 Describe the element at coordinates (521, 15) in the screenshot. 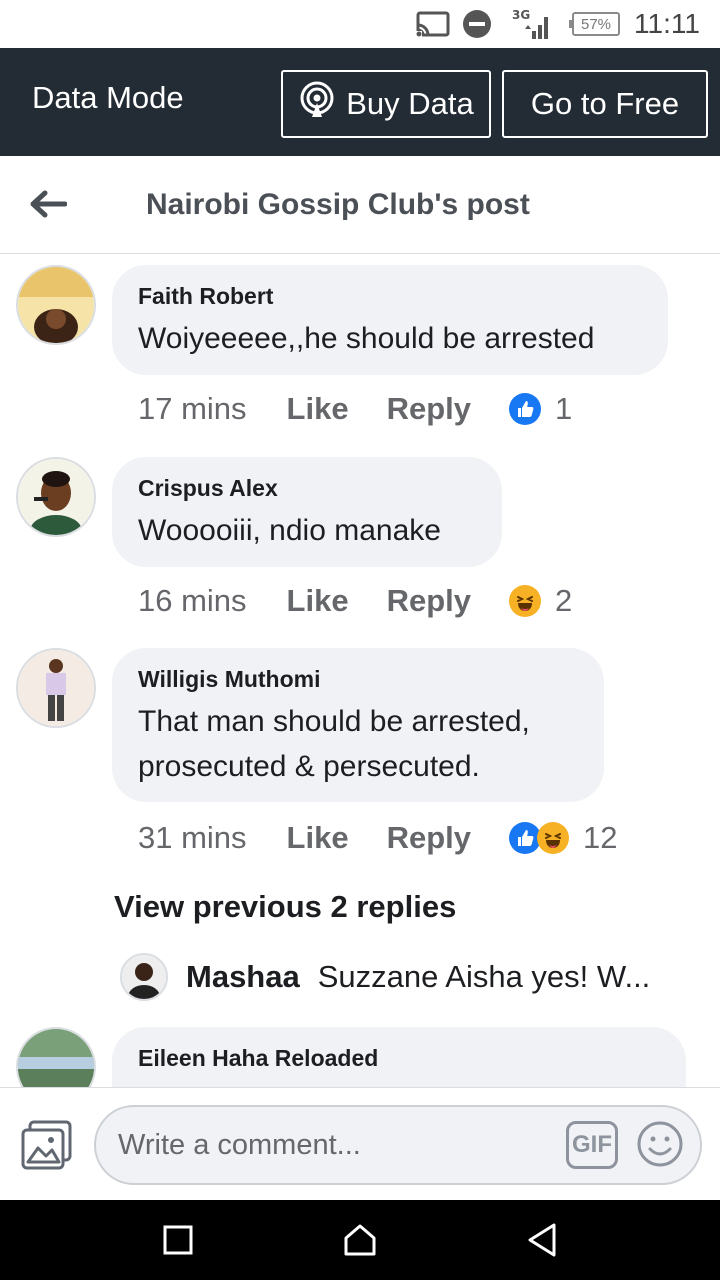

I see `svg-text: 3G` at that location.